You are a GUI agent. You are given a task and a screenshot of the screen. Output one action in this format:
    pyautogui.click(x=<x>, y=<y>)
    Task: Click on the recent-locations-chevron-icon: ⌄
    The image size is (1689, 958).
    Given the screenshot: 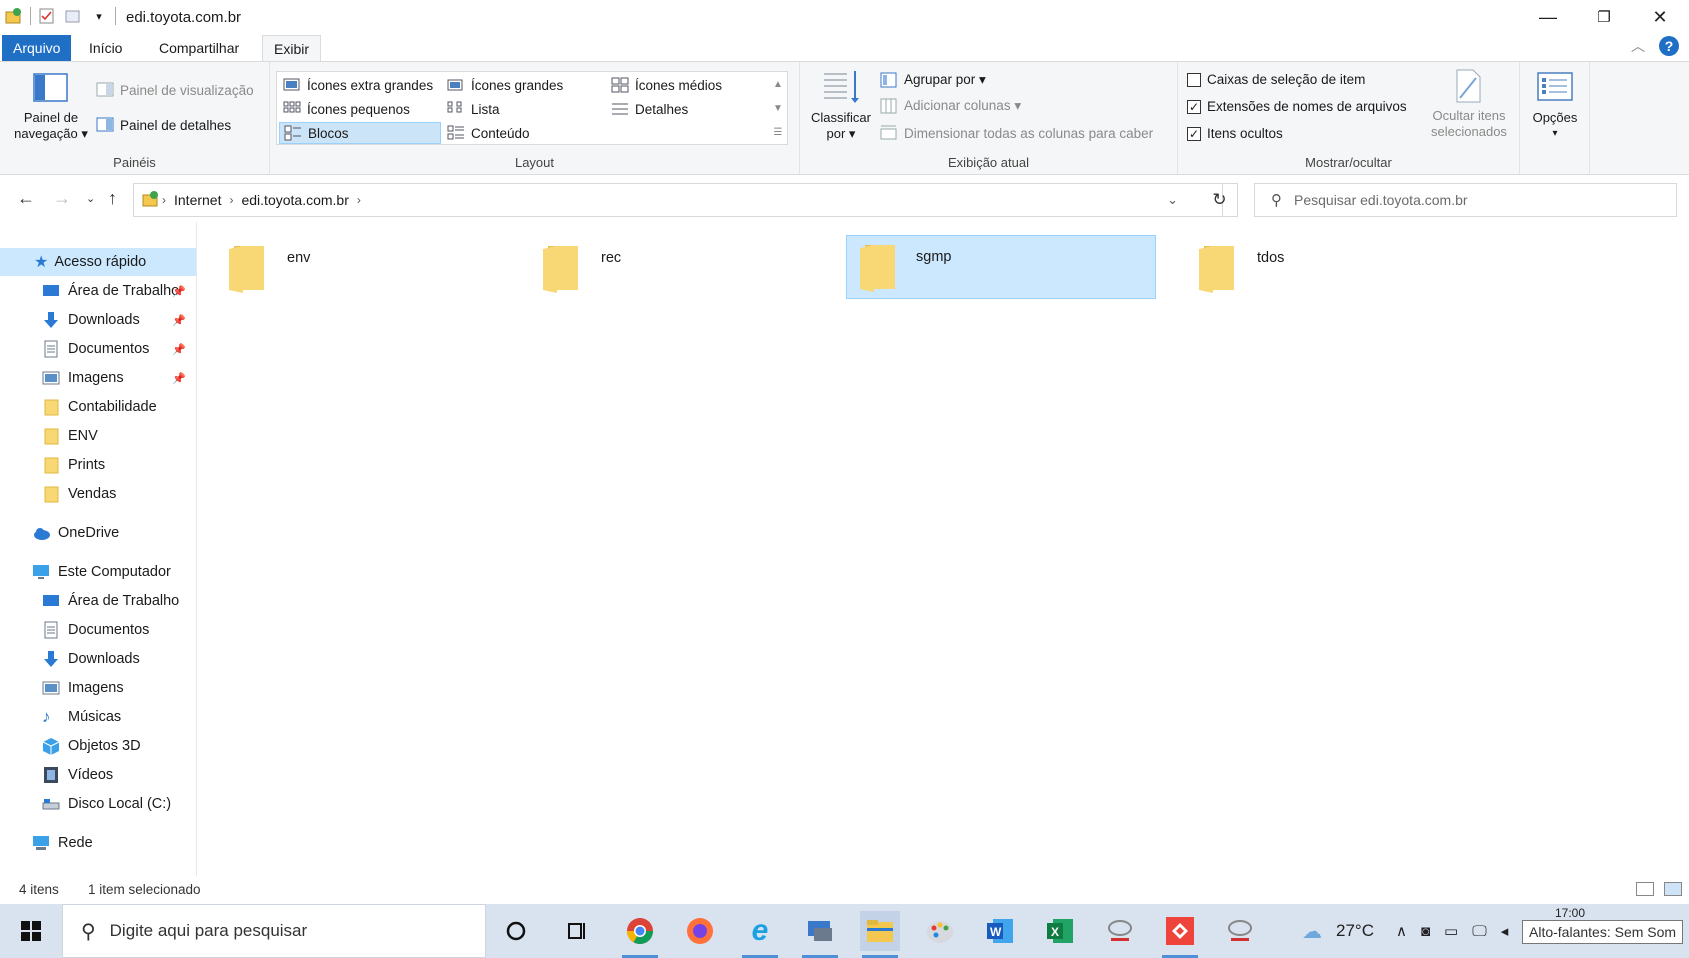 What is the action you would take?
    pyautogui.click(x=90, y=198)
    